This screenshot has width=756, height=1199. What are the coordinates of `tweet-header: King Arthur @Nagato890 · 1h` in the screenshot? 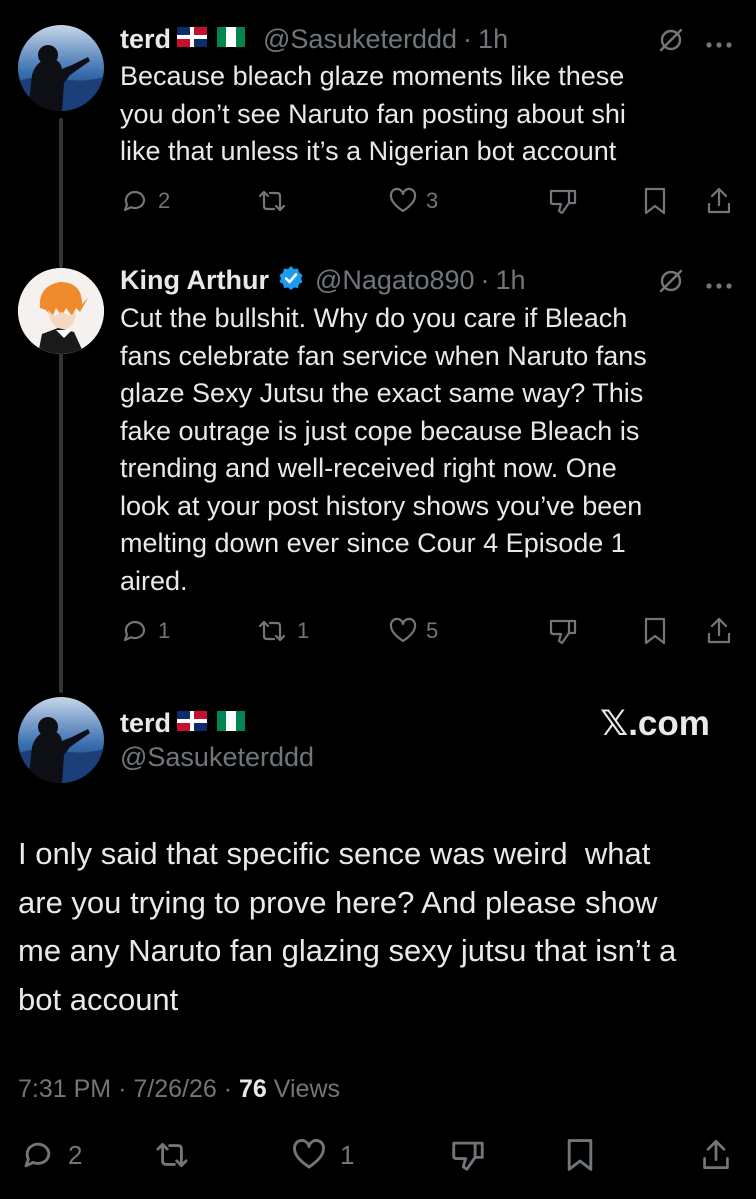 It's located at (323, 280).